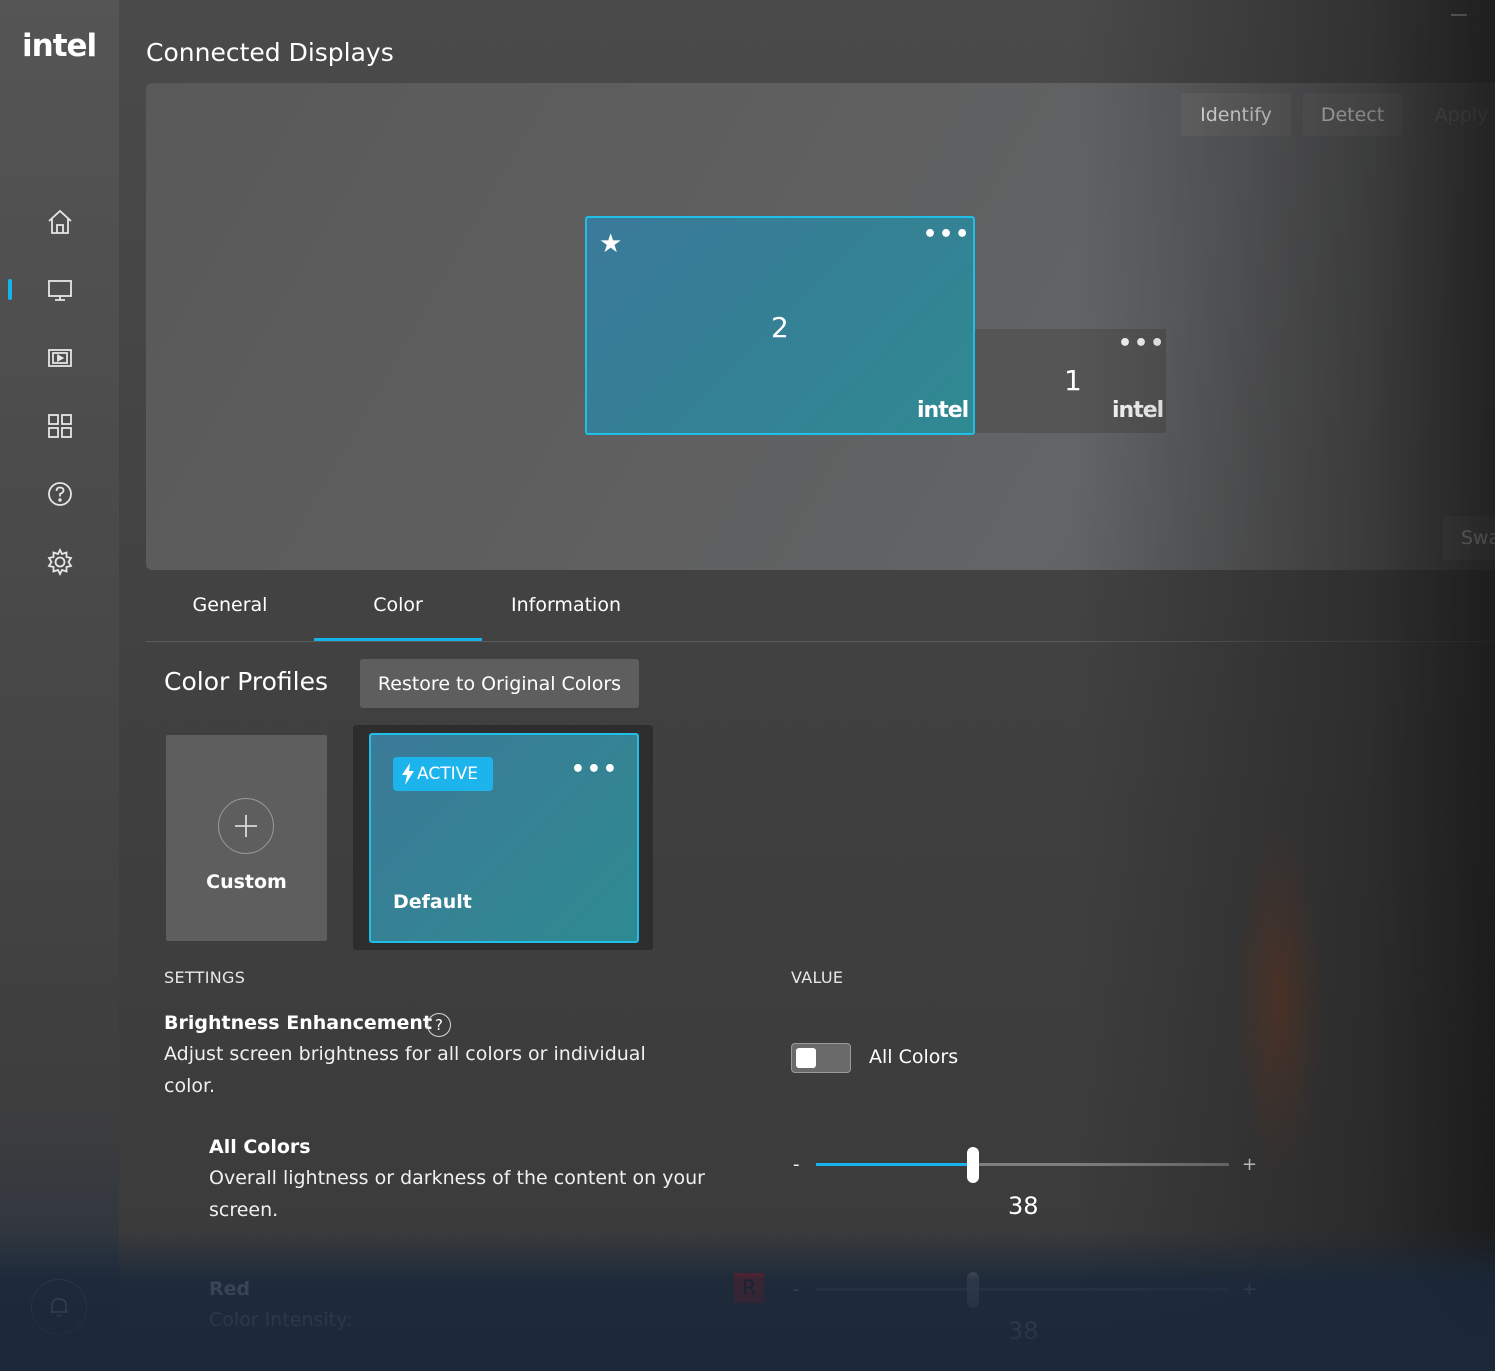 Image resolution: width=1495 pixels, height=1371 pixels. What do you see at coordinates (914, 1057) in the screenshot?
I see `all-colors-toggle-label: All Colors` at bounding box center [914, 1057].